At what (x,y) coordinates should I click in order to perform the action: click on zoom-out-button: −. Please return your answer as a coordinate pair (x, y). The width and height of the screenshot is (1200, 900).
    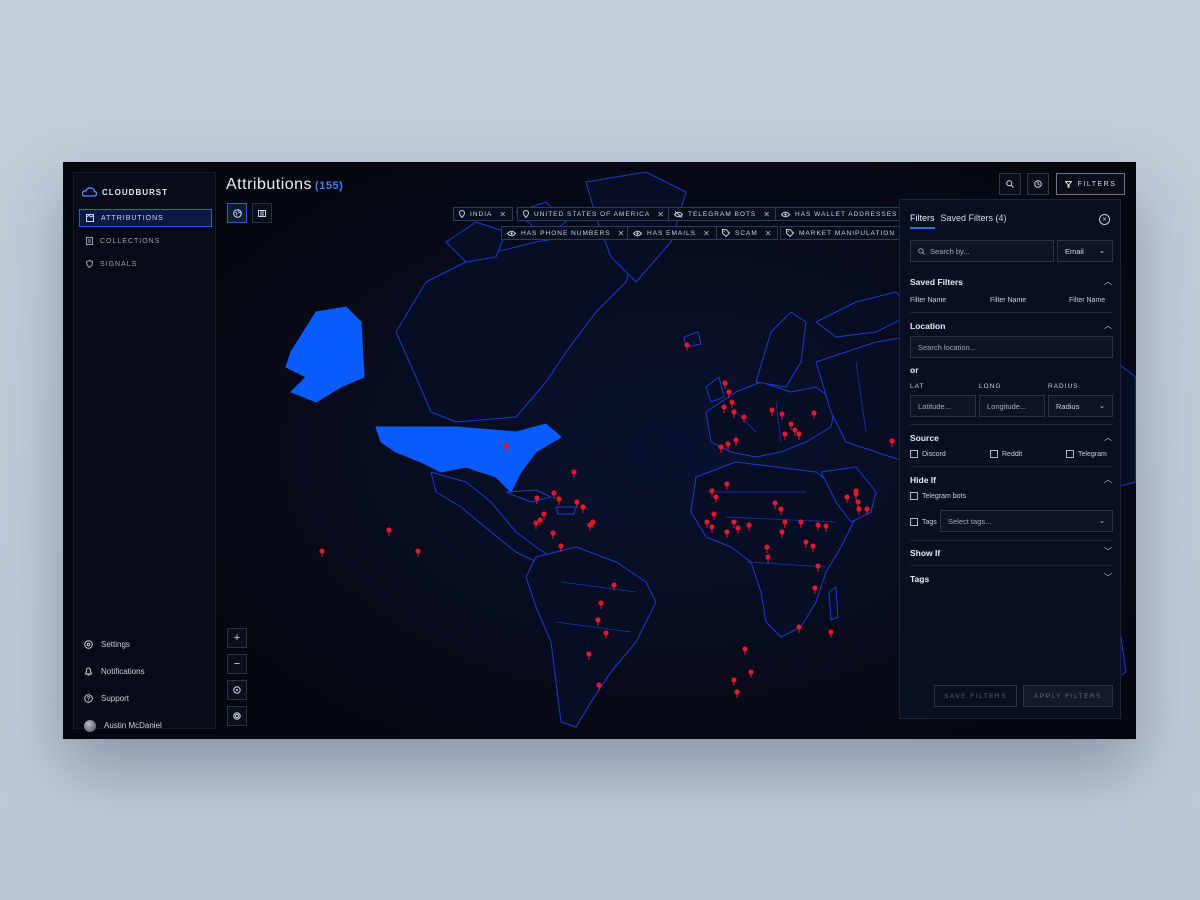
    Looking at the image, I should click on (237, 664).